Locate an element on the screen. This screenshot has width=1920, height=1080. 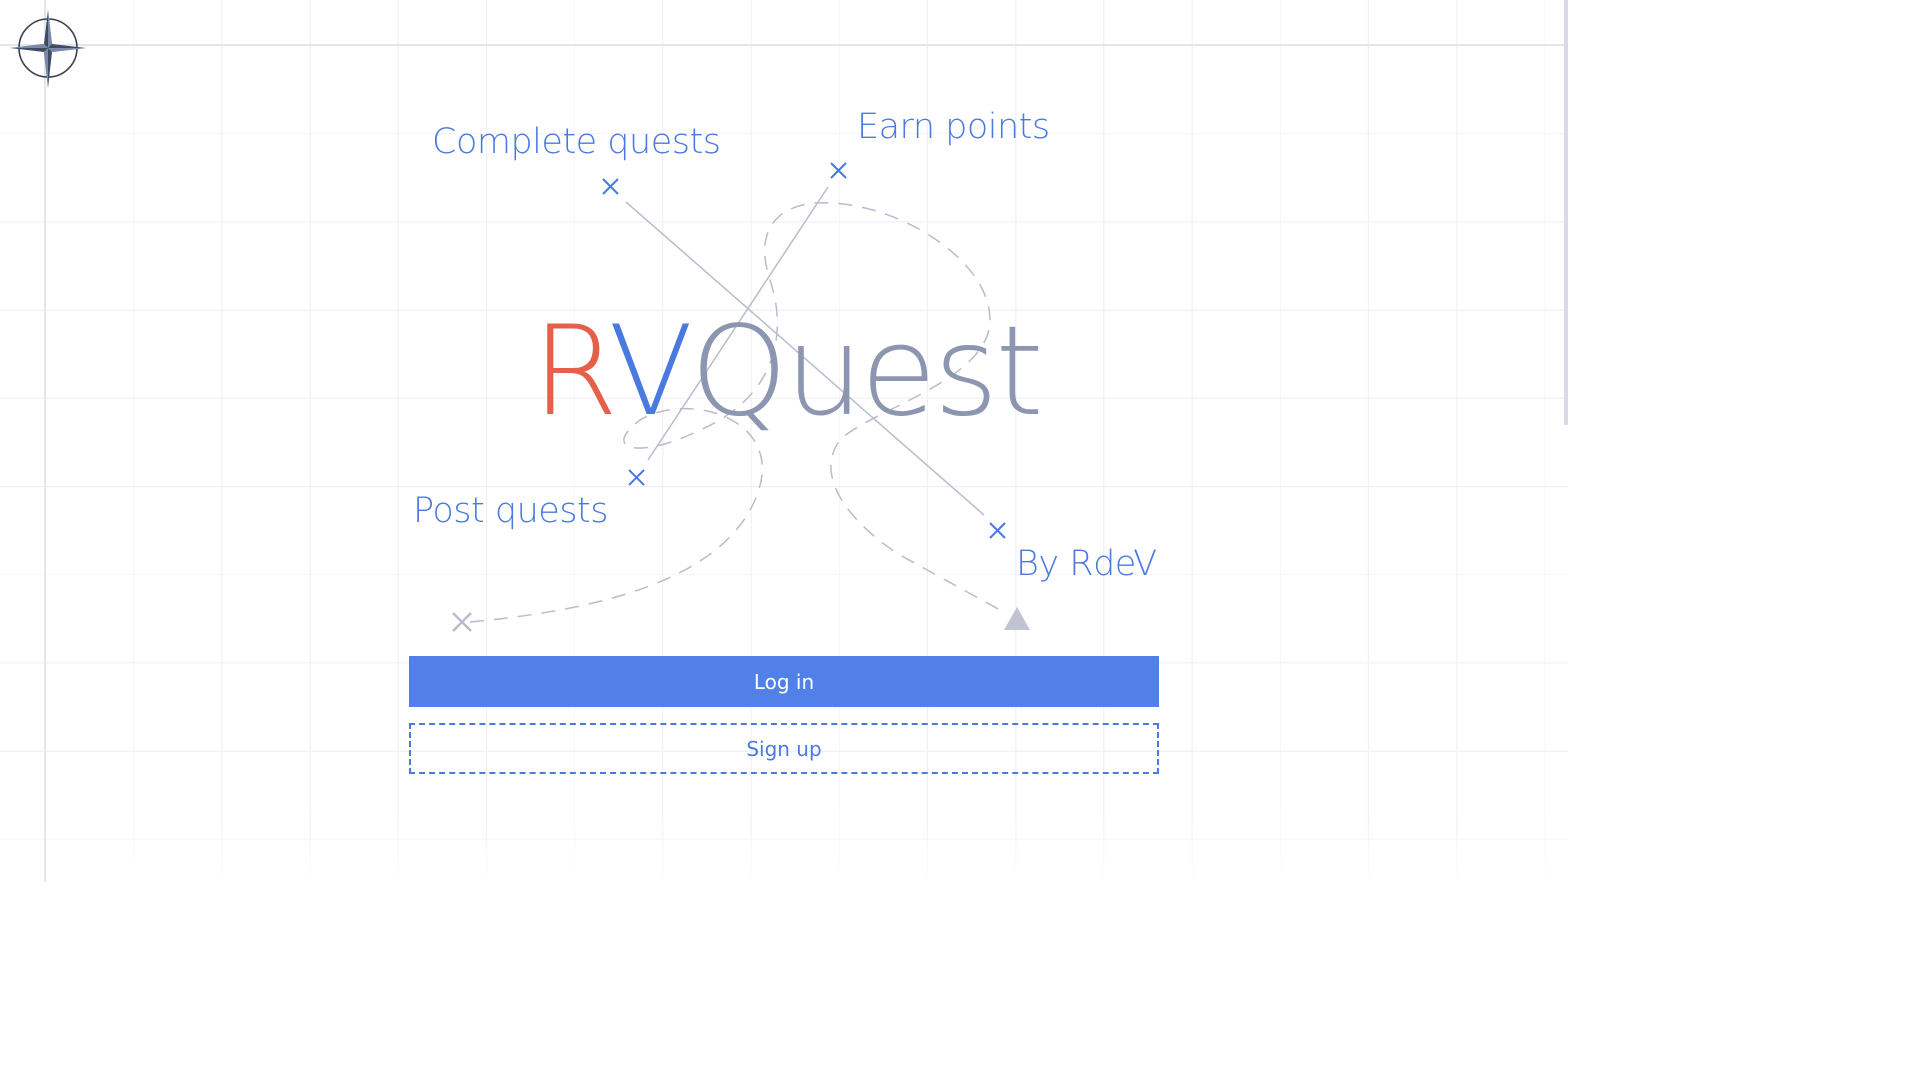
label-earn-points: Earn points is located at coordinates (953, 127).